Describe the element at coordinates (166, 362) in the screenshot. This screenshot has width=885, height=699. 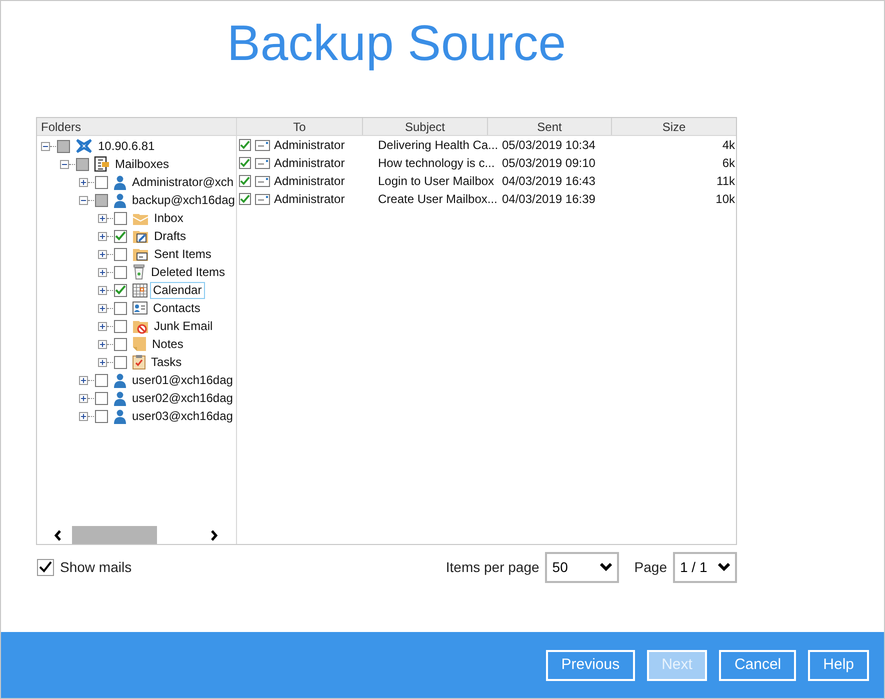
I see `tree-item: Tasks` at that location.